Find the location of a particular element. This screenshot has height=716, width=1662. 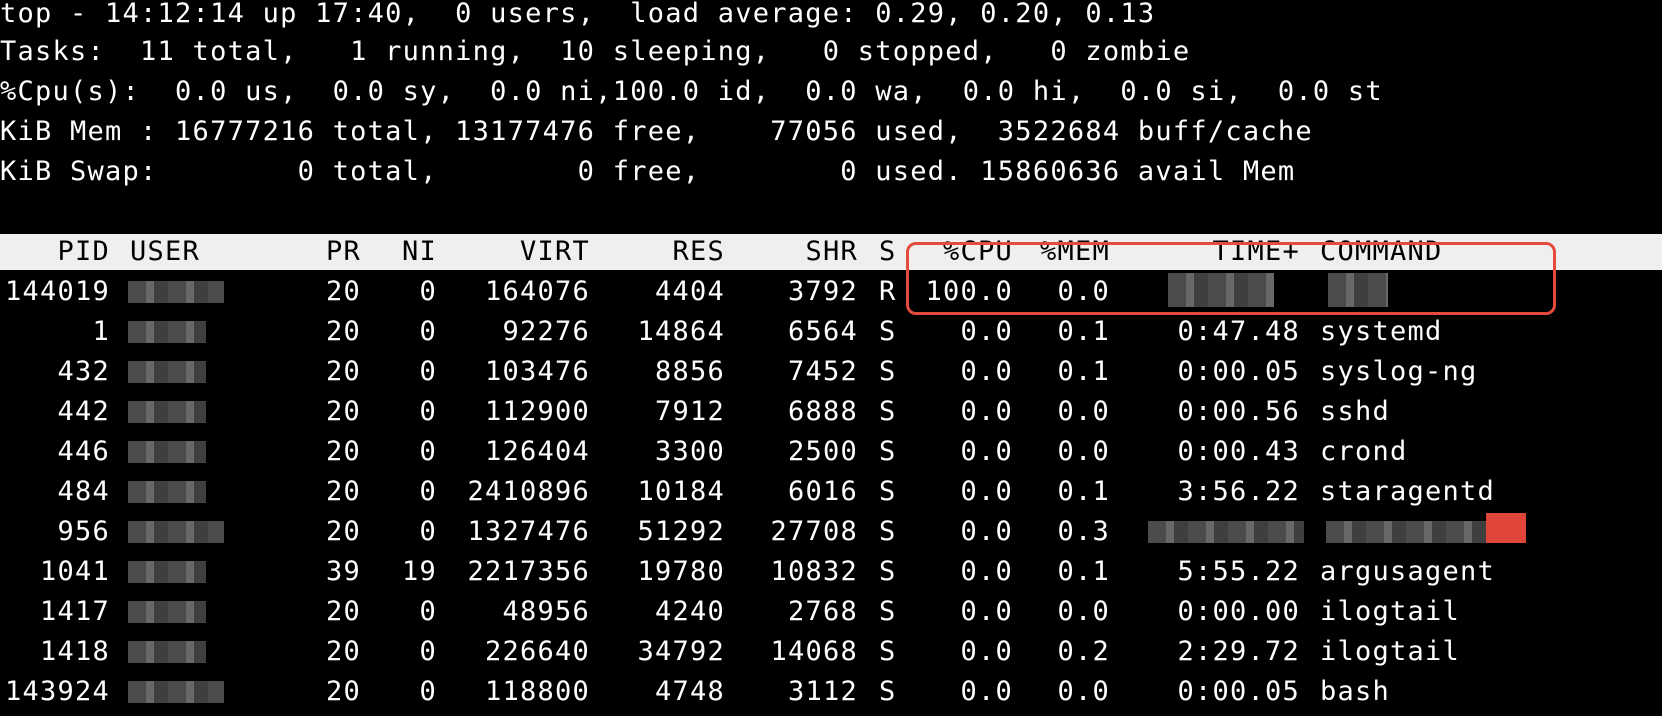

cell-command: crond is located at coordinates (1364, 451).